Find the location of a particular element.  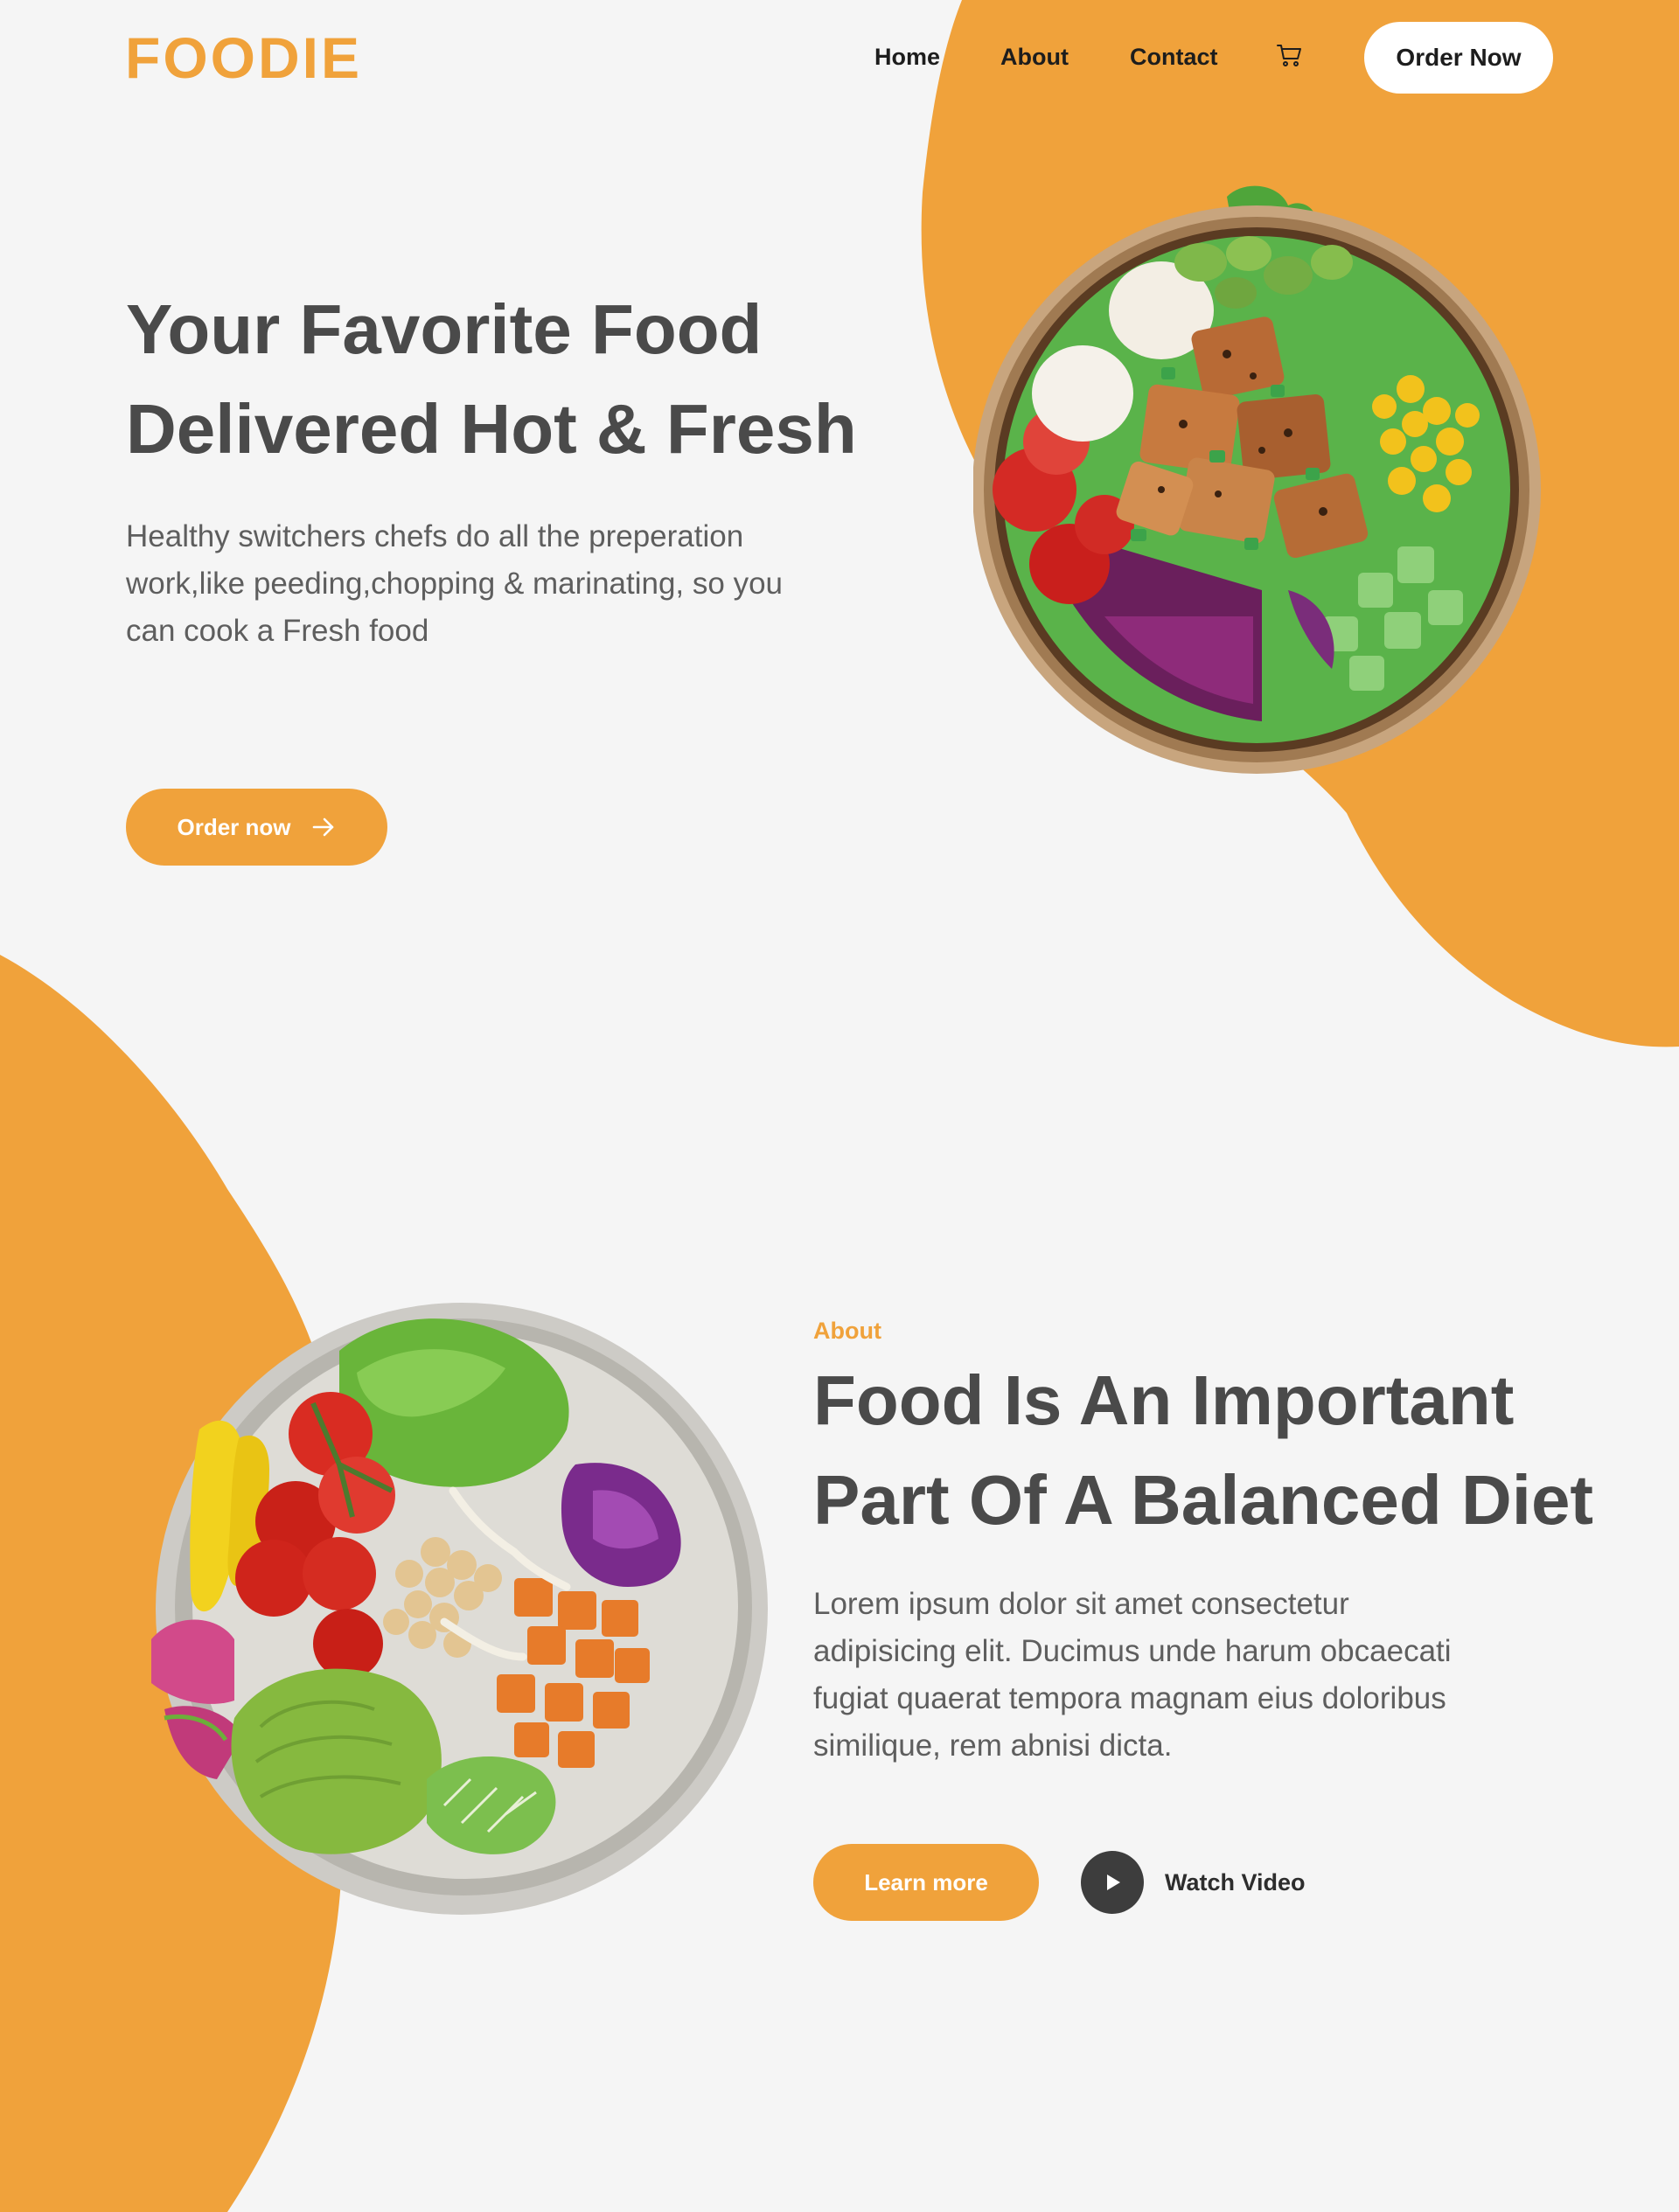

about-title-line1: Food Is An Important is located at coordinates (1164, 1400).